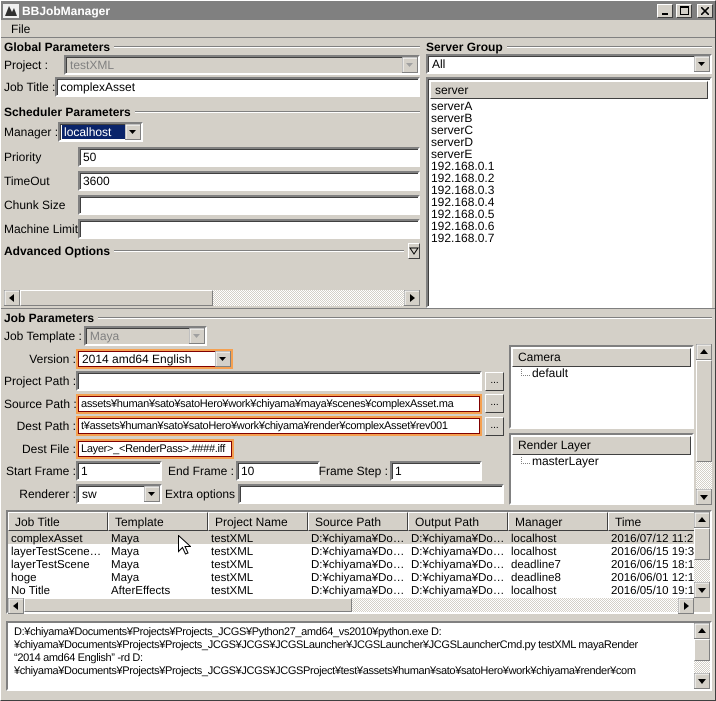  I want to click on server-item: 192.168.0.1, so click(569, 166).